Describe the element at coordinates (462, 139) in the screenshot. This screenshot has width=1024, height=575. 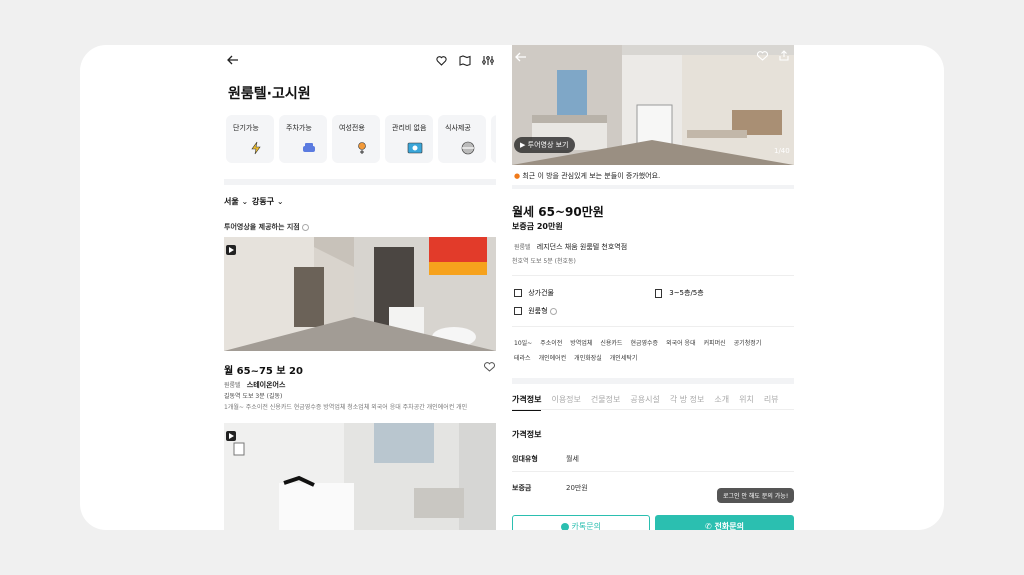
I see `category-meal: 식사제공` at that location.